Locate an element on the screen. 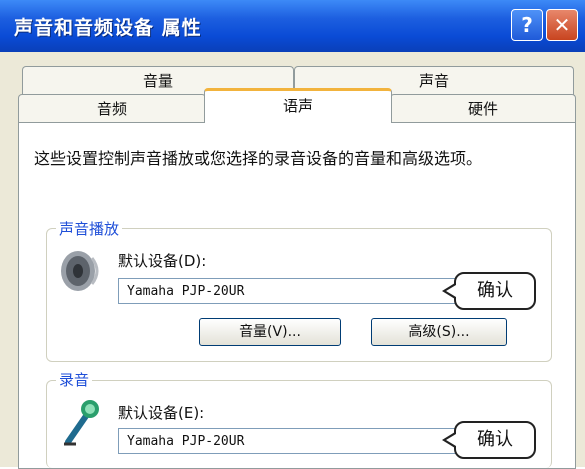 The height and width of the screenshot is (469, 585). tab-hardware: 硬件 is located at coordinates (483, 108).